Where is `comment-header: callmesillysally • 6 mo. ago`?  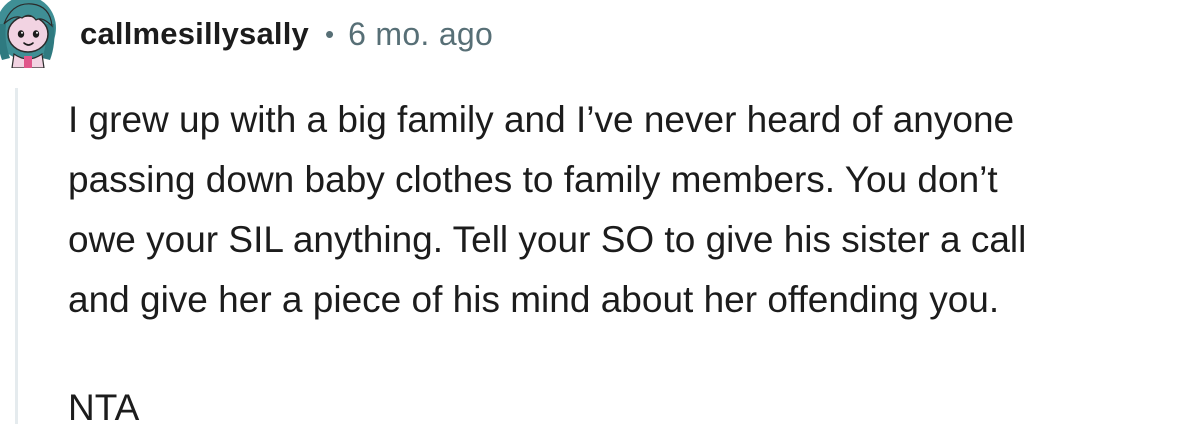
comment-header: callmesillysally • 6 mo. ago is located at coordinates (286, 34).